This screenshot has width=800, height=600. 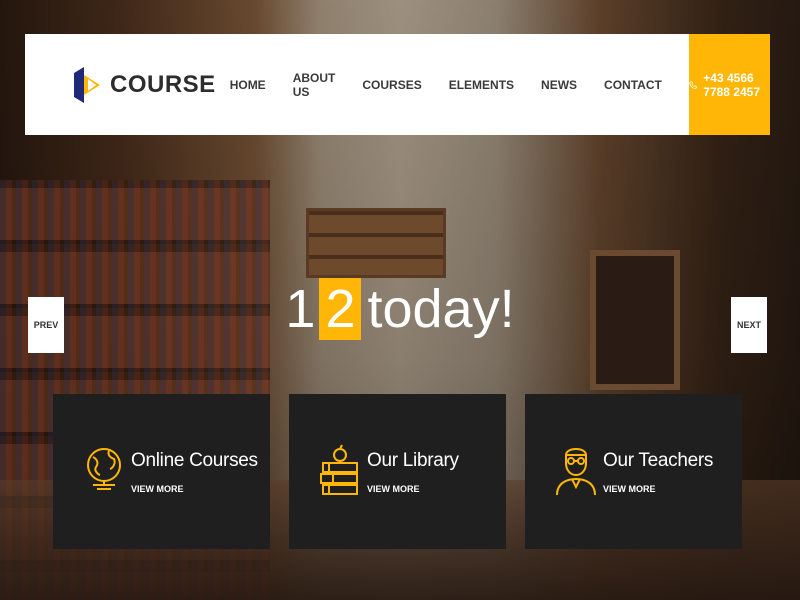 I want to click on nav-item-news: NEWS, so click(x=559, y=85).